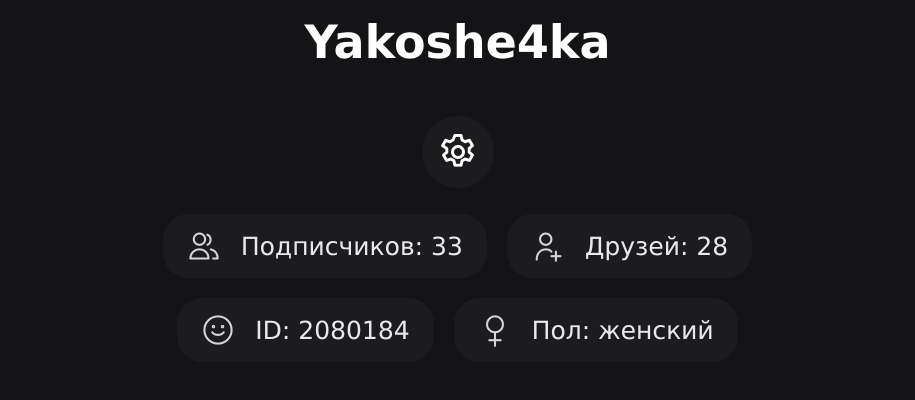  I want to click on stat-label: Друзей: 28, so click(656, 246).